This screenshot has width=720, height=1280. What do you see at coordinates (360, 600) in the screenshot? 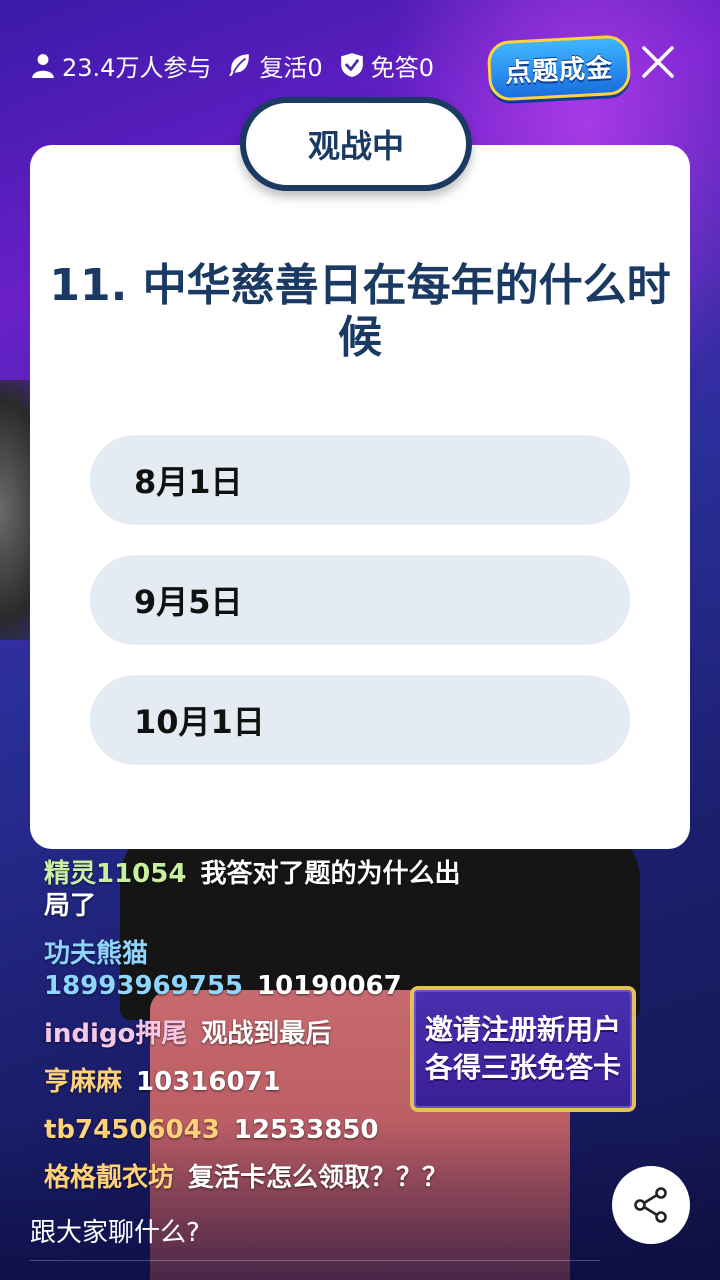
I see `answer-option-2: 9月5日` at bounding box center [360, 600].